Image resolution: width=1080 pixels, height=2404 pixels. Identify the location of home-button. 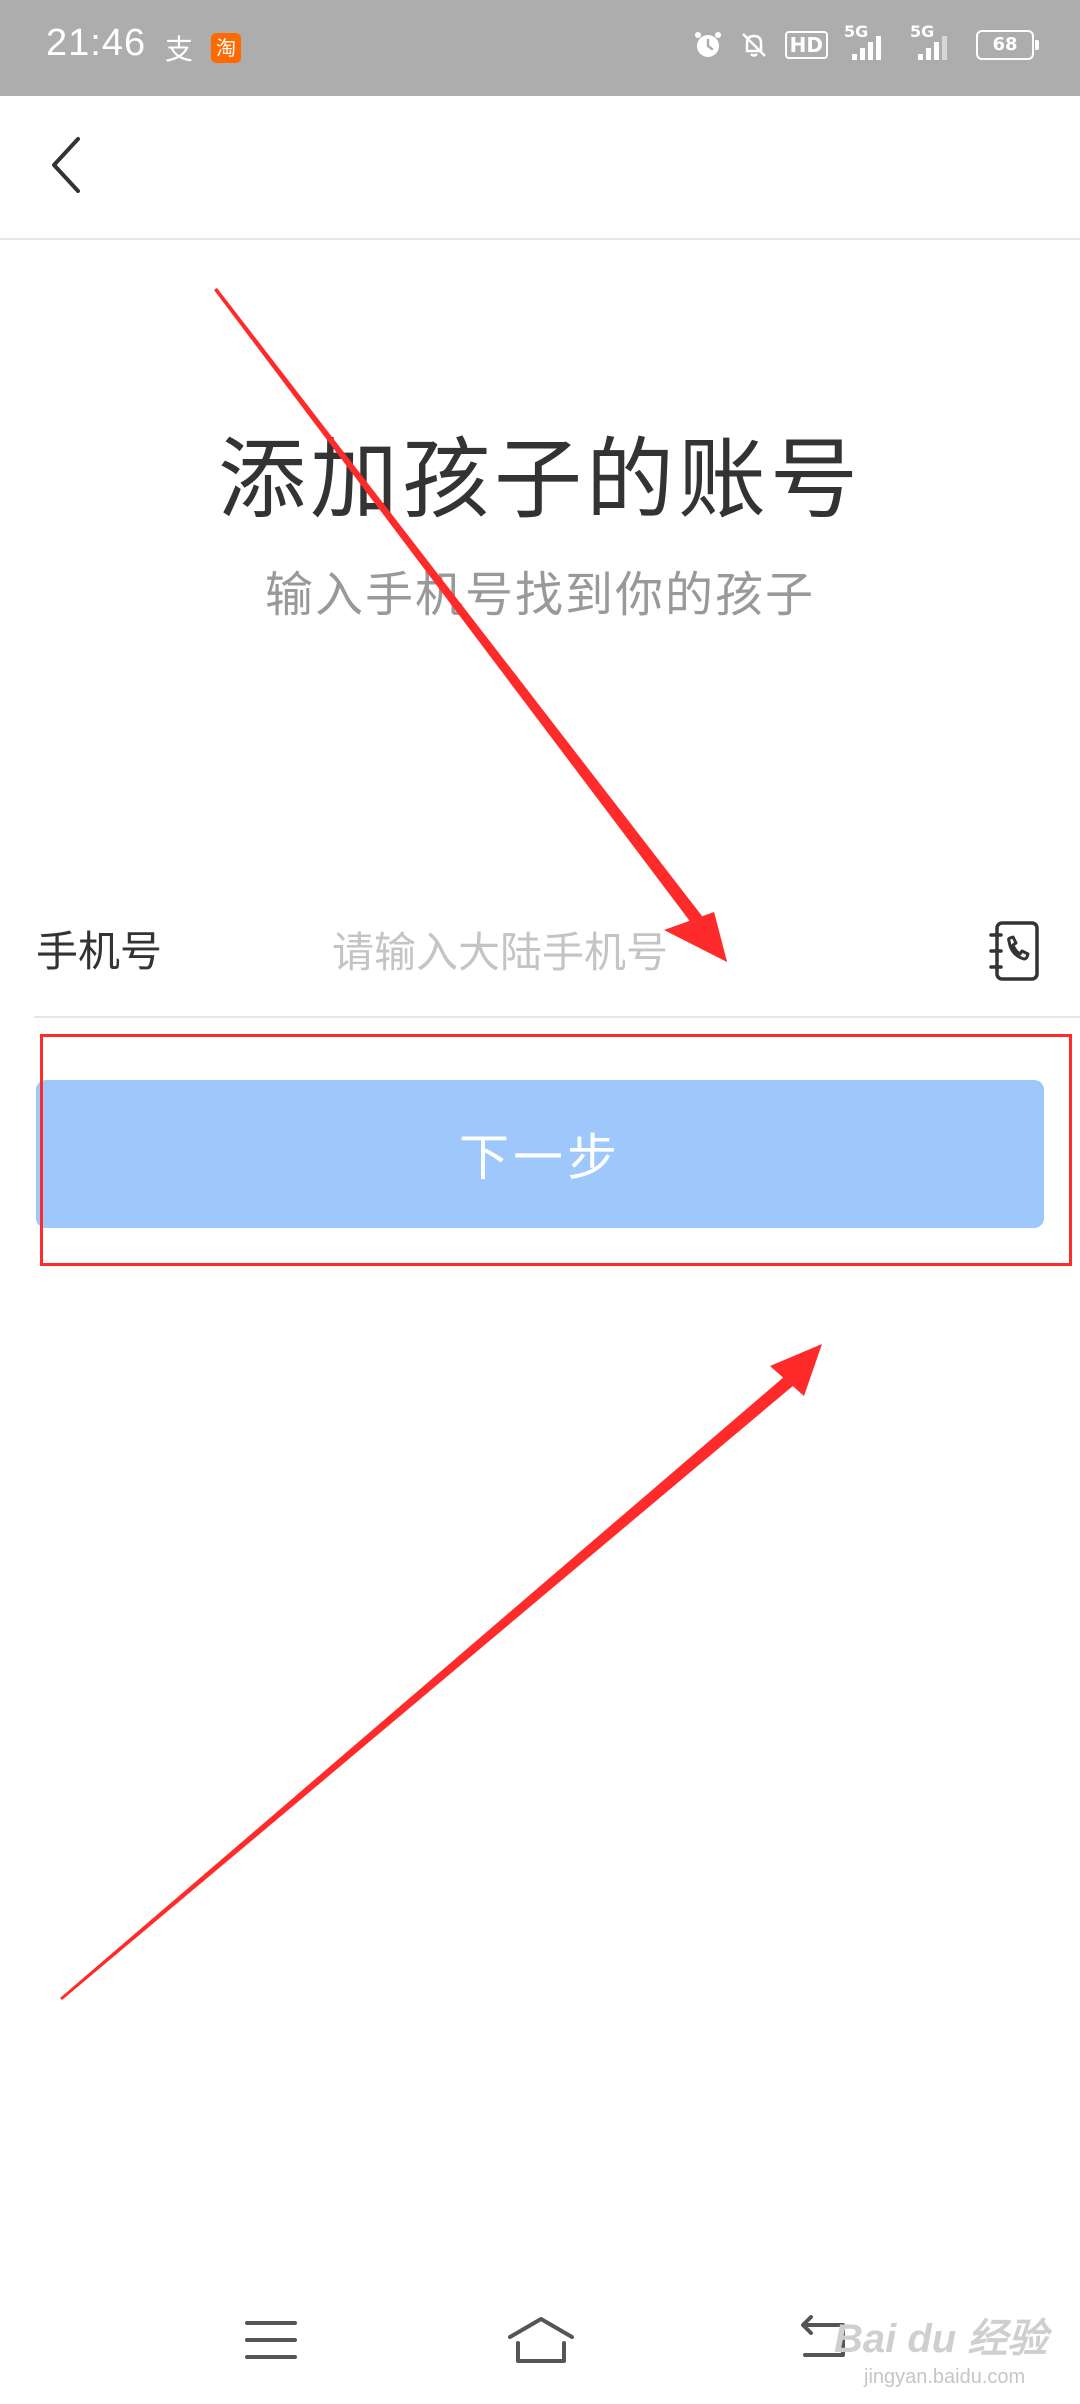
(541, 2340).